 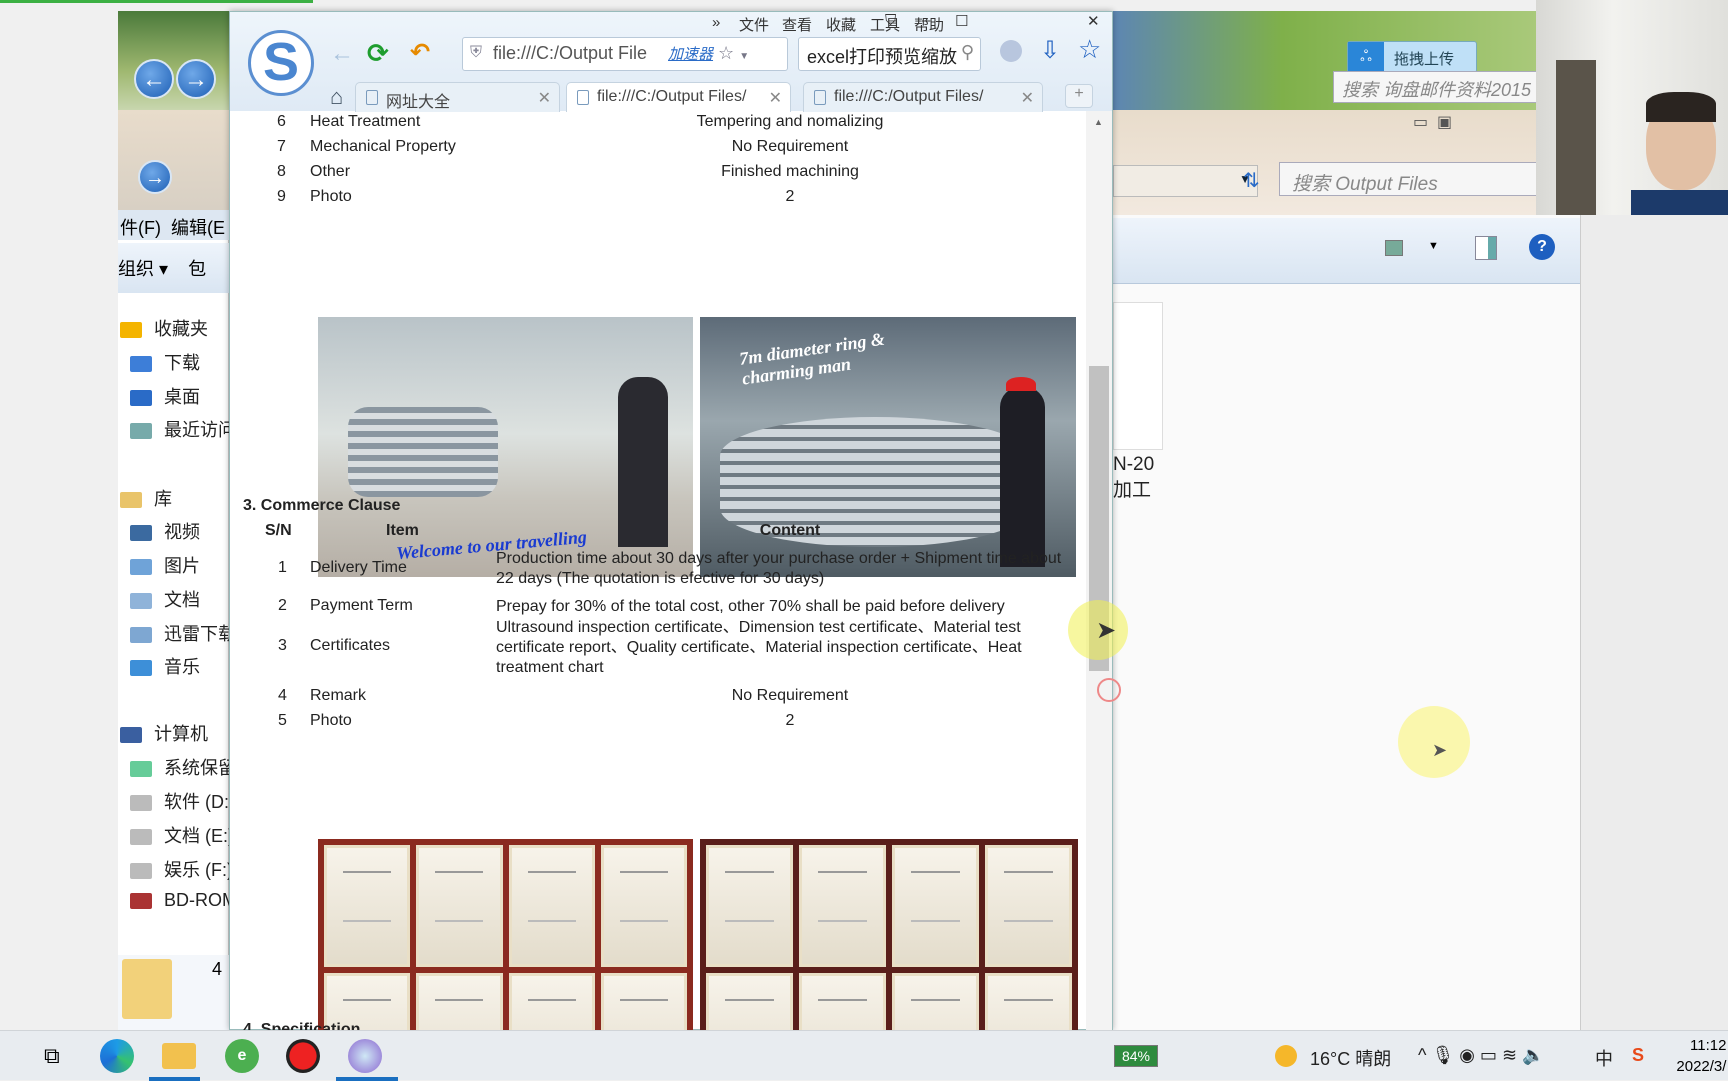 I want to click on battery-indicator: 84%, so click(x=1136, y=1056).